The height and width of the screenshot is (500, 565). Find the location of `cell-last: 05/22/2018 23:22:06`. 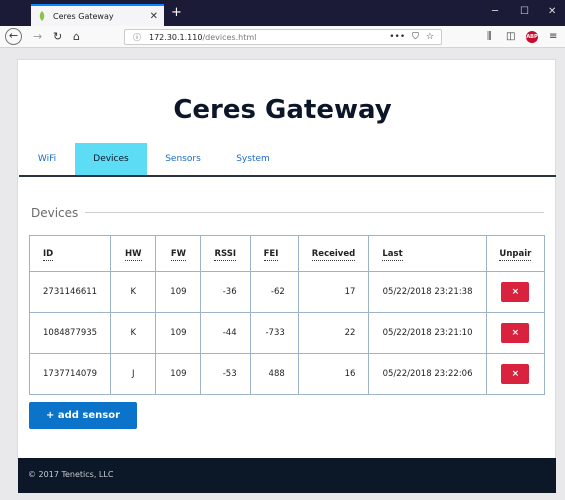

cell-last: 05/22/2018 23:22:06 is located at coordinates (427, 374).